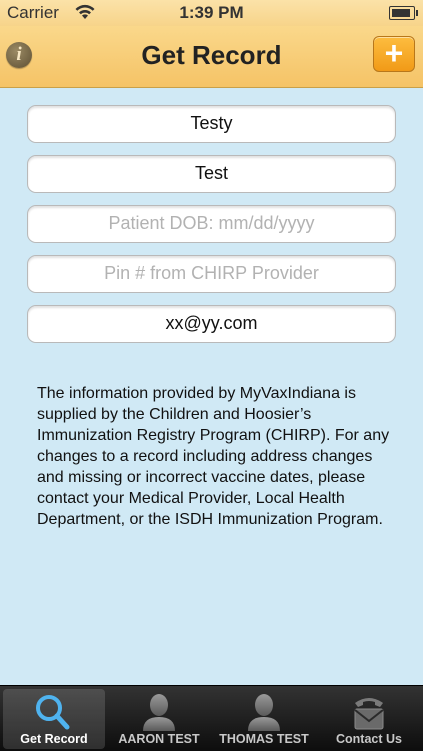  I want to click on tab-label: THOMAS TEST, so click(264, 739).